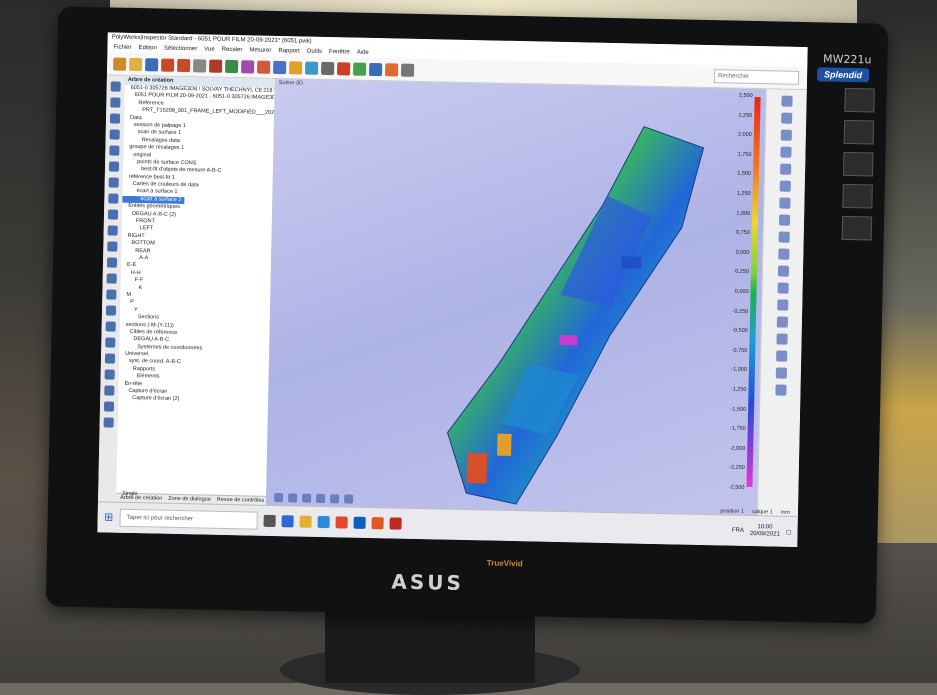 Image resolution: width=937 pixels, height=695 pixels. What do you see at coordinates (407, 70) in the screenshot?
I see `macro-icon` at bounding box center [407, 70].